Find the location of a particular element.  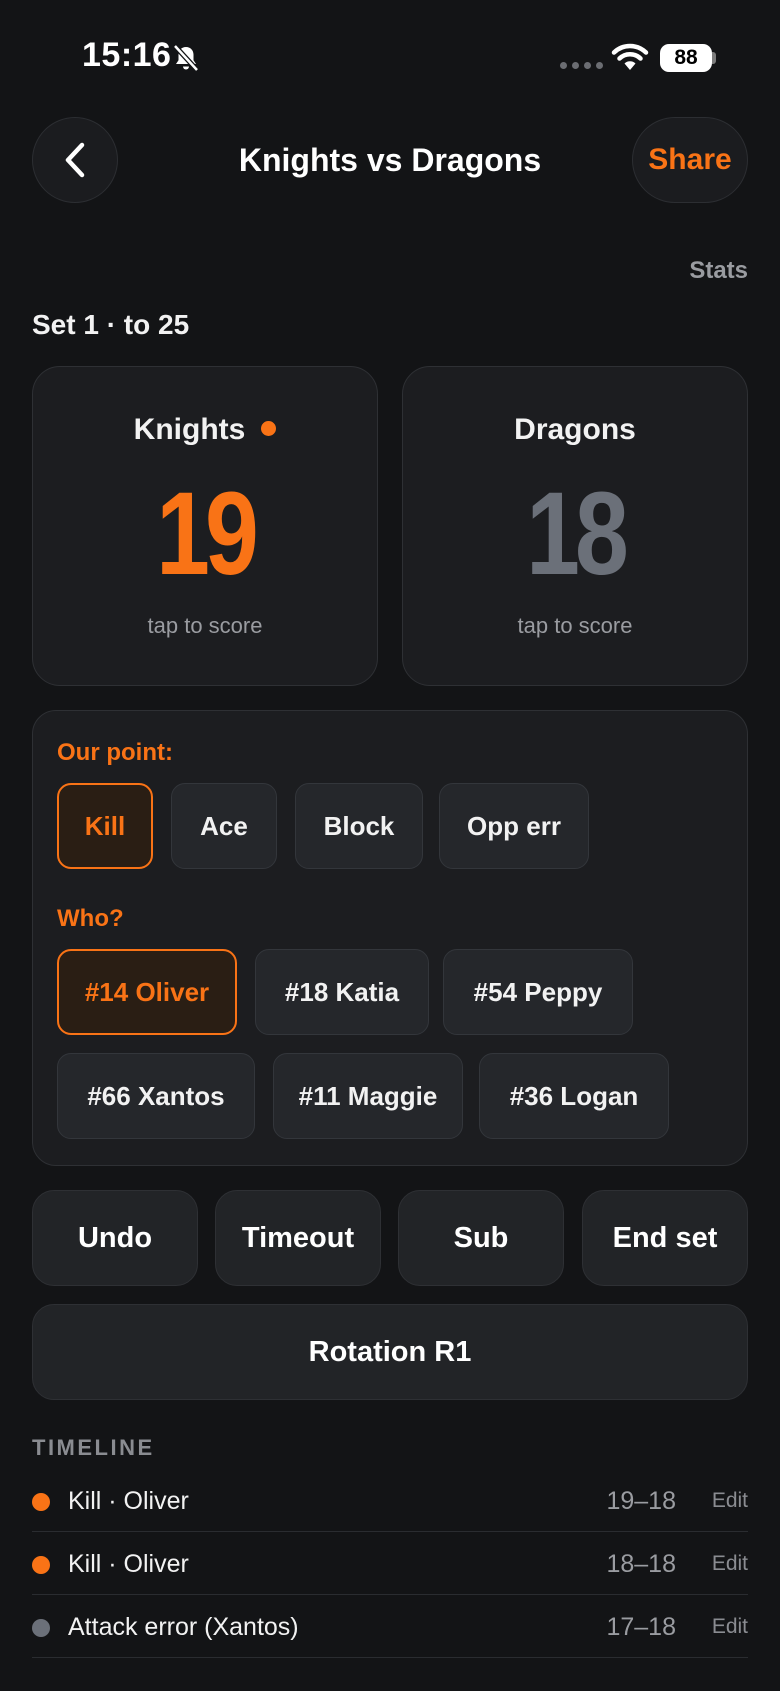

timeline-event-row: Attack error (Xantos) 17–18 Edit is located at coordinates (390, 1626).